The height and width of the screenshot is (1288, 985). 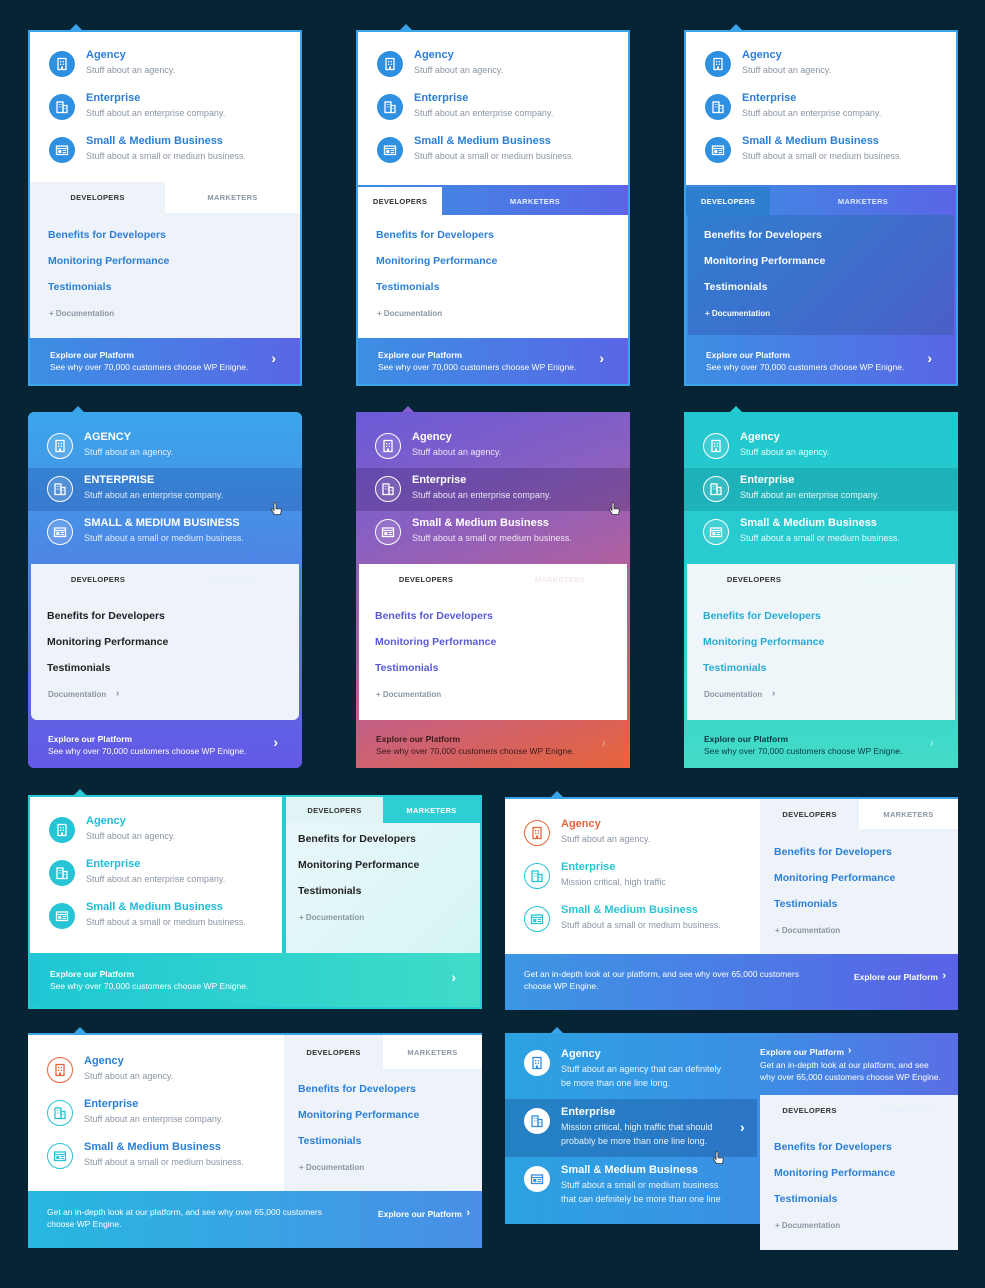 What do you see at coordinates (165, 447) in the screenshot?
I see `menu-item-agency: AGENCY Stuff about an agency.` at bounding box center [165, 447].